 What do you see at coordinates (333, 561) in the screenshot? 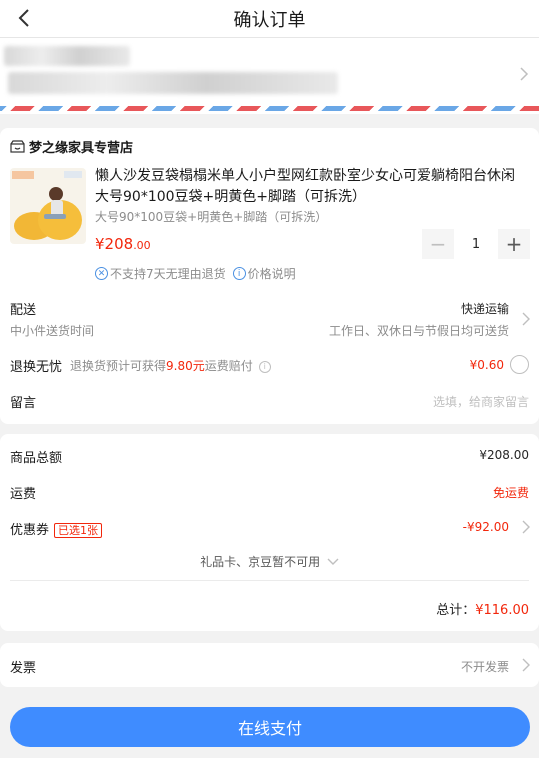
I see `chevron-down-icon` at bounding box center [333, 561].